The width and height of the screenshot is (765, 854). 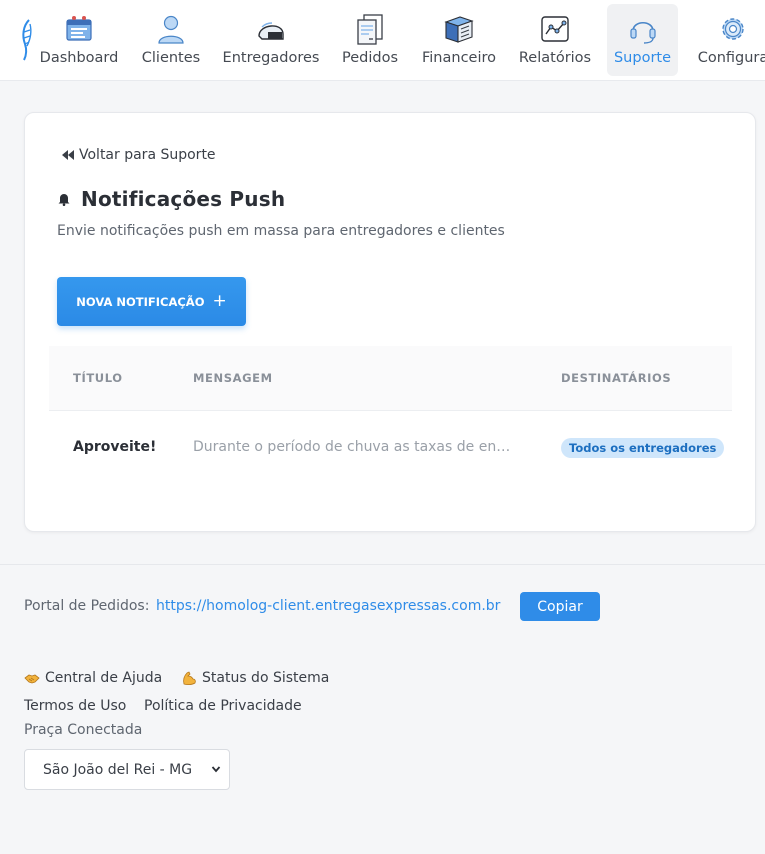 What do you see at coordinates (370, 29) in the screenshot?
I see `receipt-icon` at bounding box center [370, 29].